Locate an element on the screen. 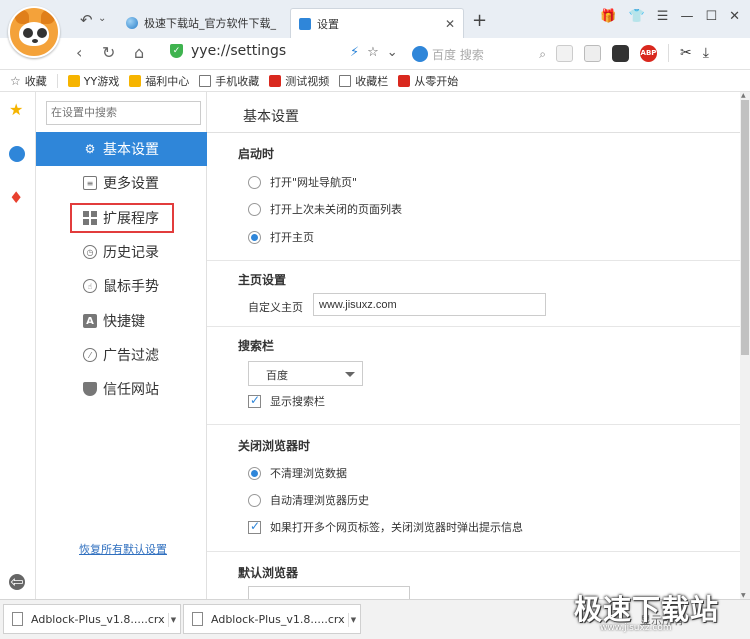 This screenshot has height=639, width=750. bookmark-item: ☆ 收藏 is located at coordinates (28, 81).